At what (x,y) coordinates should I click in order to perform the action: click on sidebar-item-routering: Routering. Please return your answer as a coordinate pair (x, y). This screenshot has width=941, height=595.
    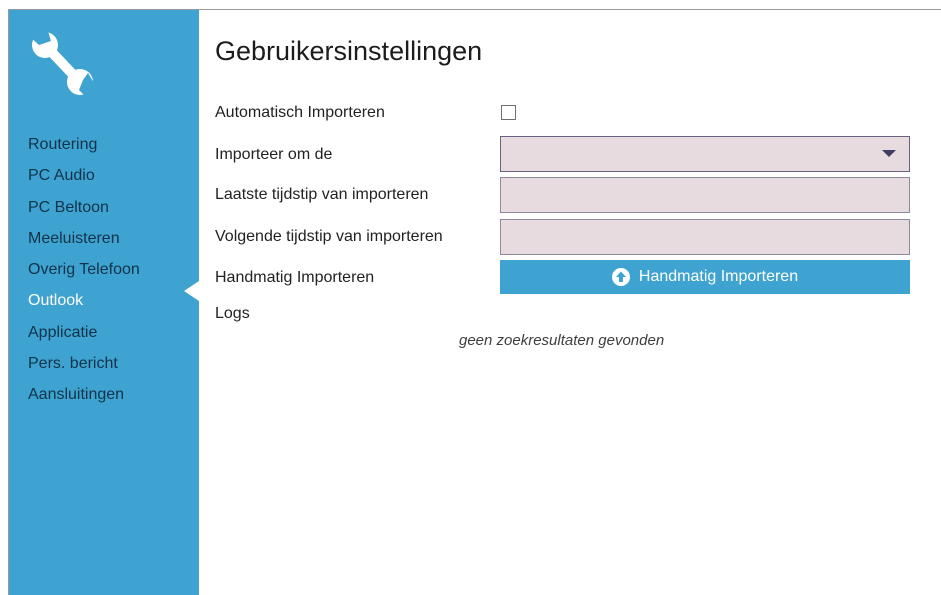
    Looking at the image, I should click on (84, 149).